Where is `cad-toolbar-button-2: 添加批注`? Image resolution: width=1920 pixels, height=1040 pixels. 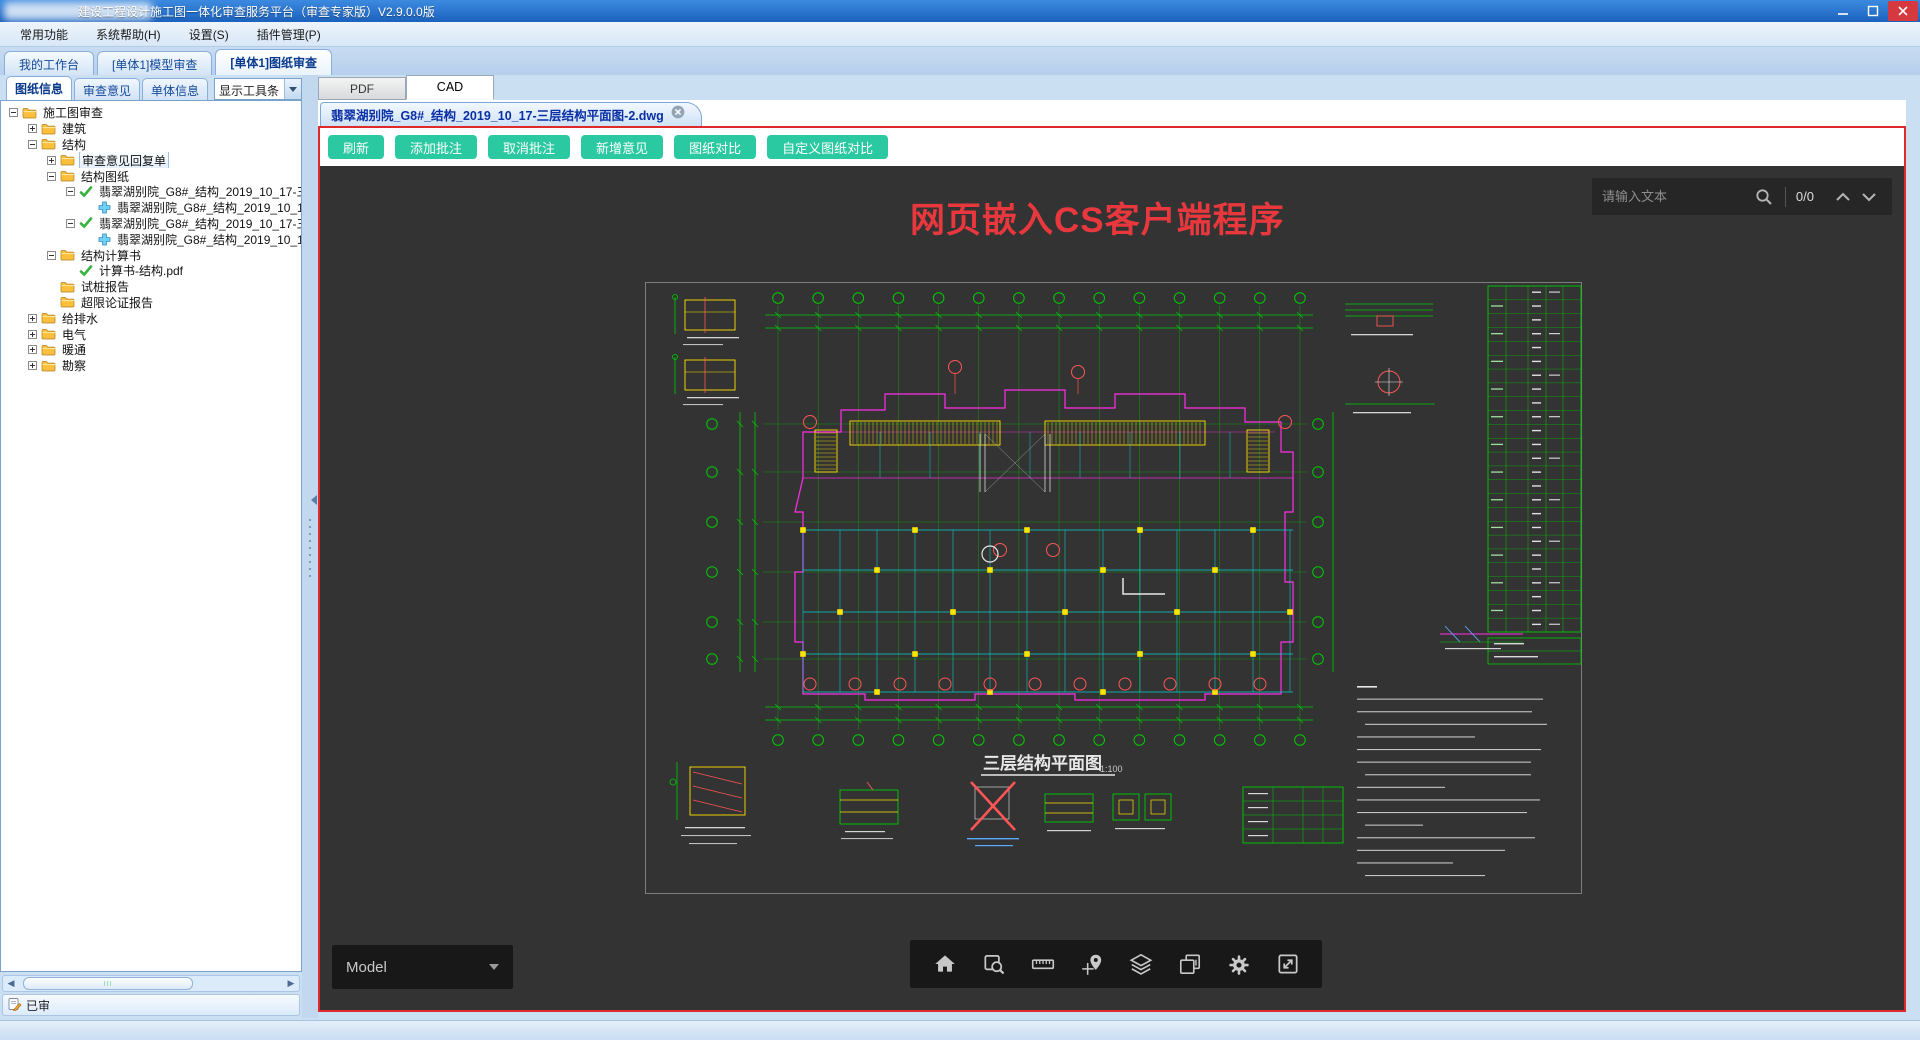
cad-toolbar-button-2: 添加批注 is located at coordinates (436, 147).